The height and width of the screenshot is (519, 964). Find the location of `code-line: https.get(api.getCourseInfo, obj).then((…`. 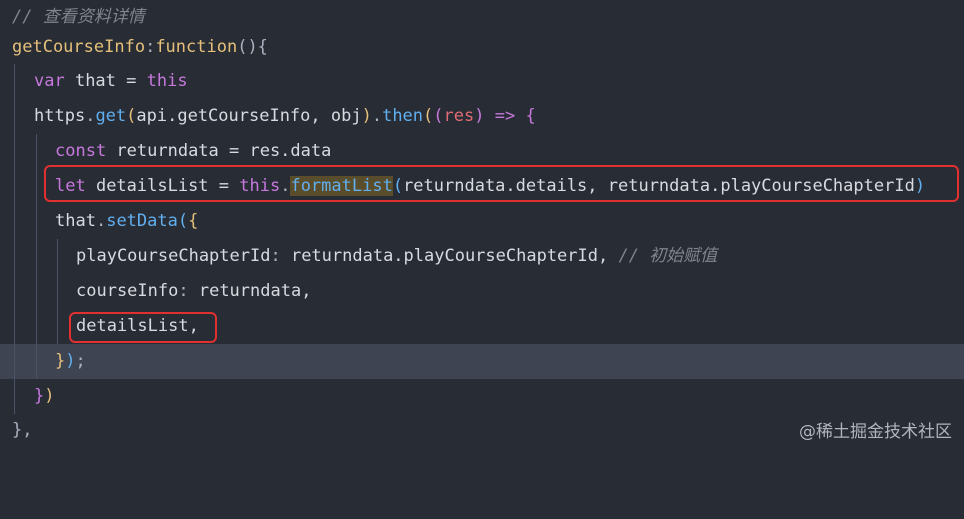

code-line: https.get(api.getCourseInfo, obj).then((… is located at coordinates (482, 116).